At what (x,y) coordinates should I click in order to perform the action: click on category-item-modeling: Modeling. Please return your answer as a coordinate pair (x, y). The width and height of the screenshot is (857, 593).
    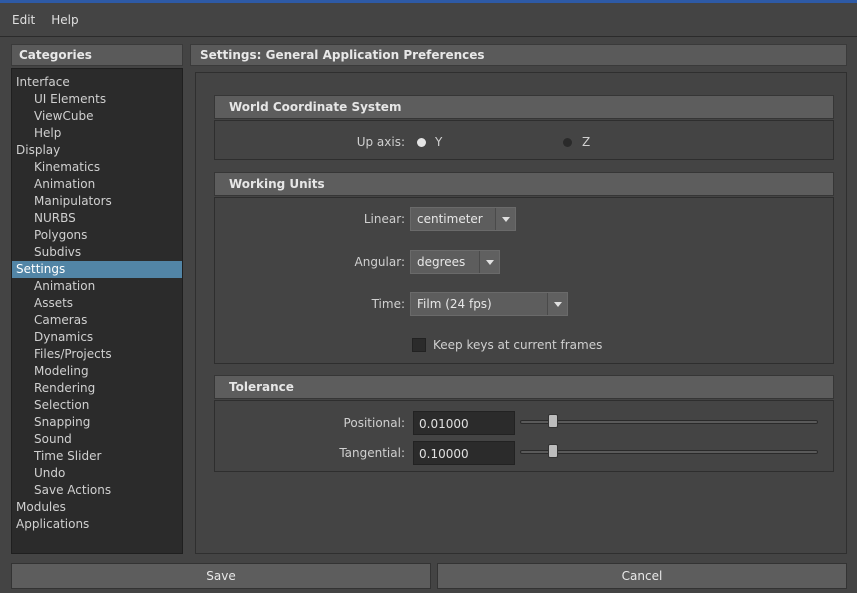
    Looking at the image, I should click on (97, 371).